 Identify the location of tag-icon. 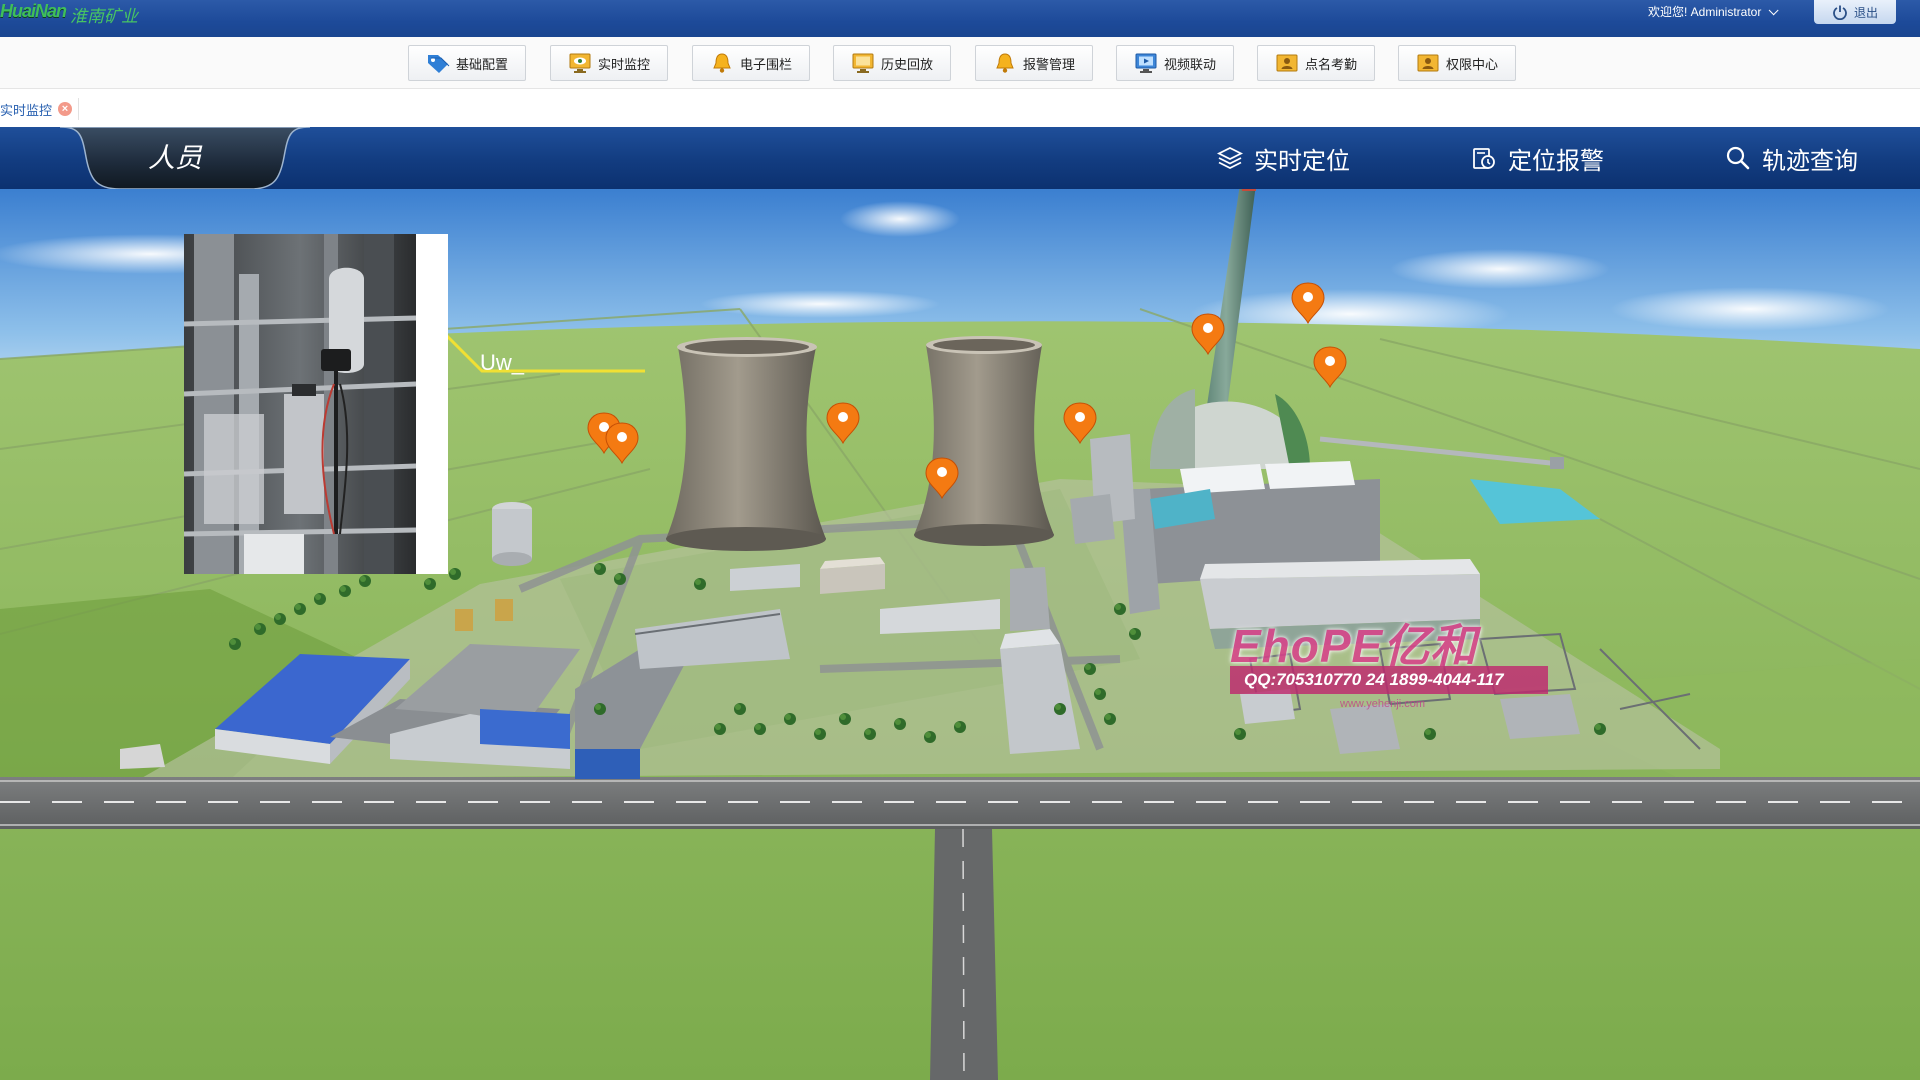
(438, 64).